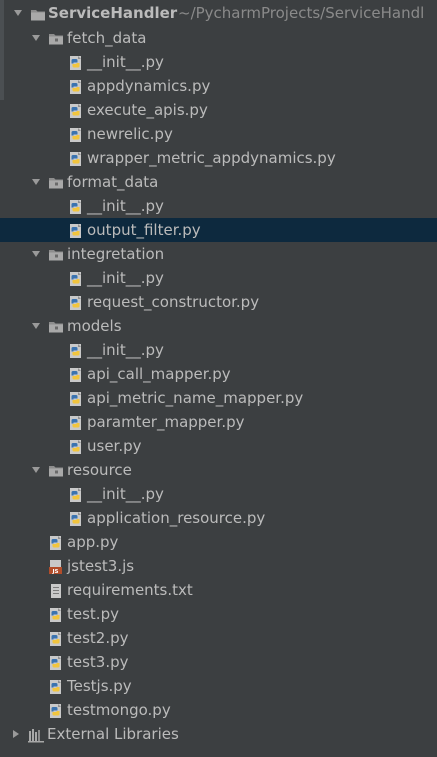 This screenshot has height=757, width=437. Describe the element at coordinates (38, 13) in the screenshot. I see `project-folder-icon` at that location.